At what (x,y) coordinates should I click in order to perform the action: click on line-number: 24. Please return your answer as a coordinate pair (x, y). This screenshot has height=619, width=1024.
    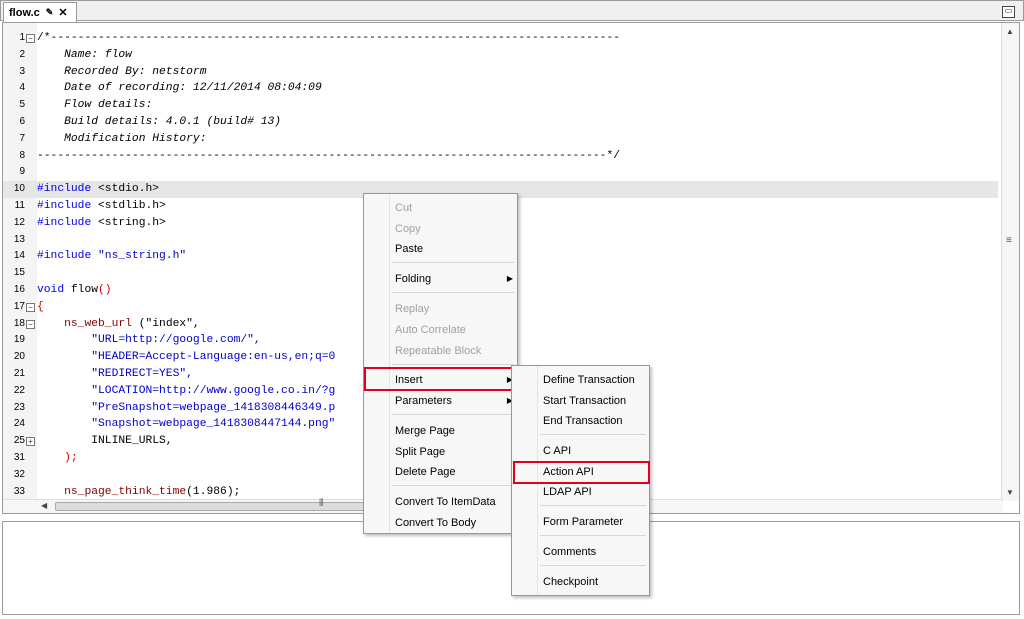
    Looking at the image, I should click on (19, 424).